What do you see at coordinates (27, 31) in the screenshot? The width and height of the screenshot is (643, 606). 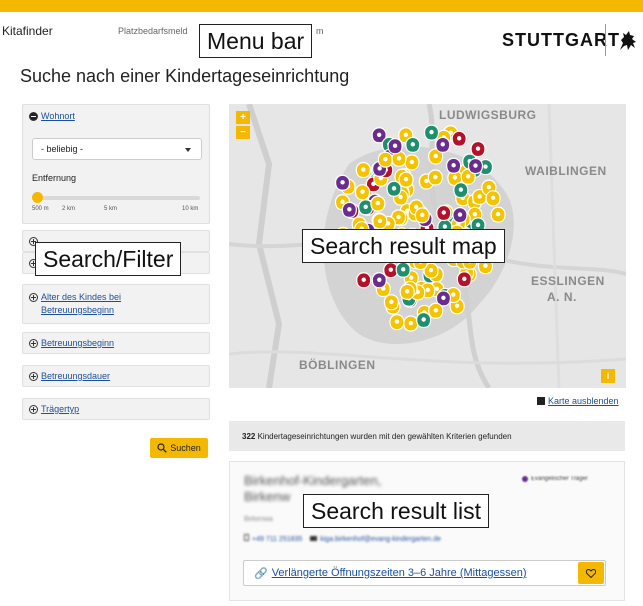 I see `brand-kitafinder: Kitafinder` at bounding box center [27, 31].